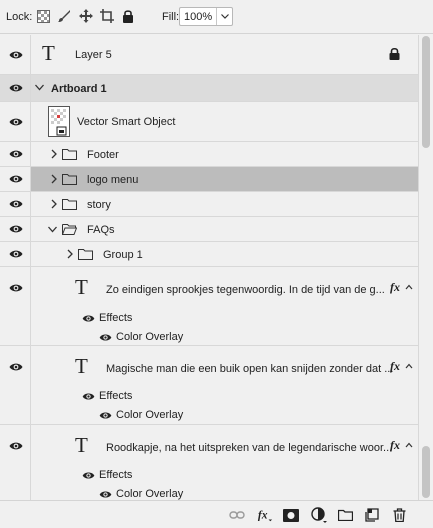 This screenshot has width=433, height=528. What do you see at coordinates (319, 515) in the screenshot?
I see `adjustment-layer-icon` at bounding box center [319, 515].